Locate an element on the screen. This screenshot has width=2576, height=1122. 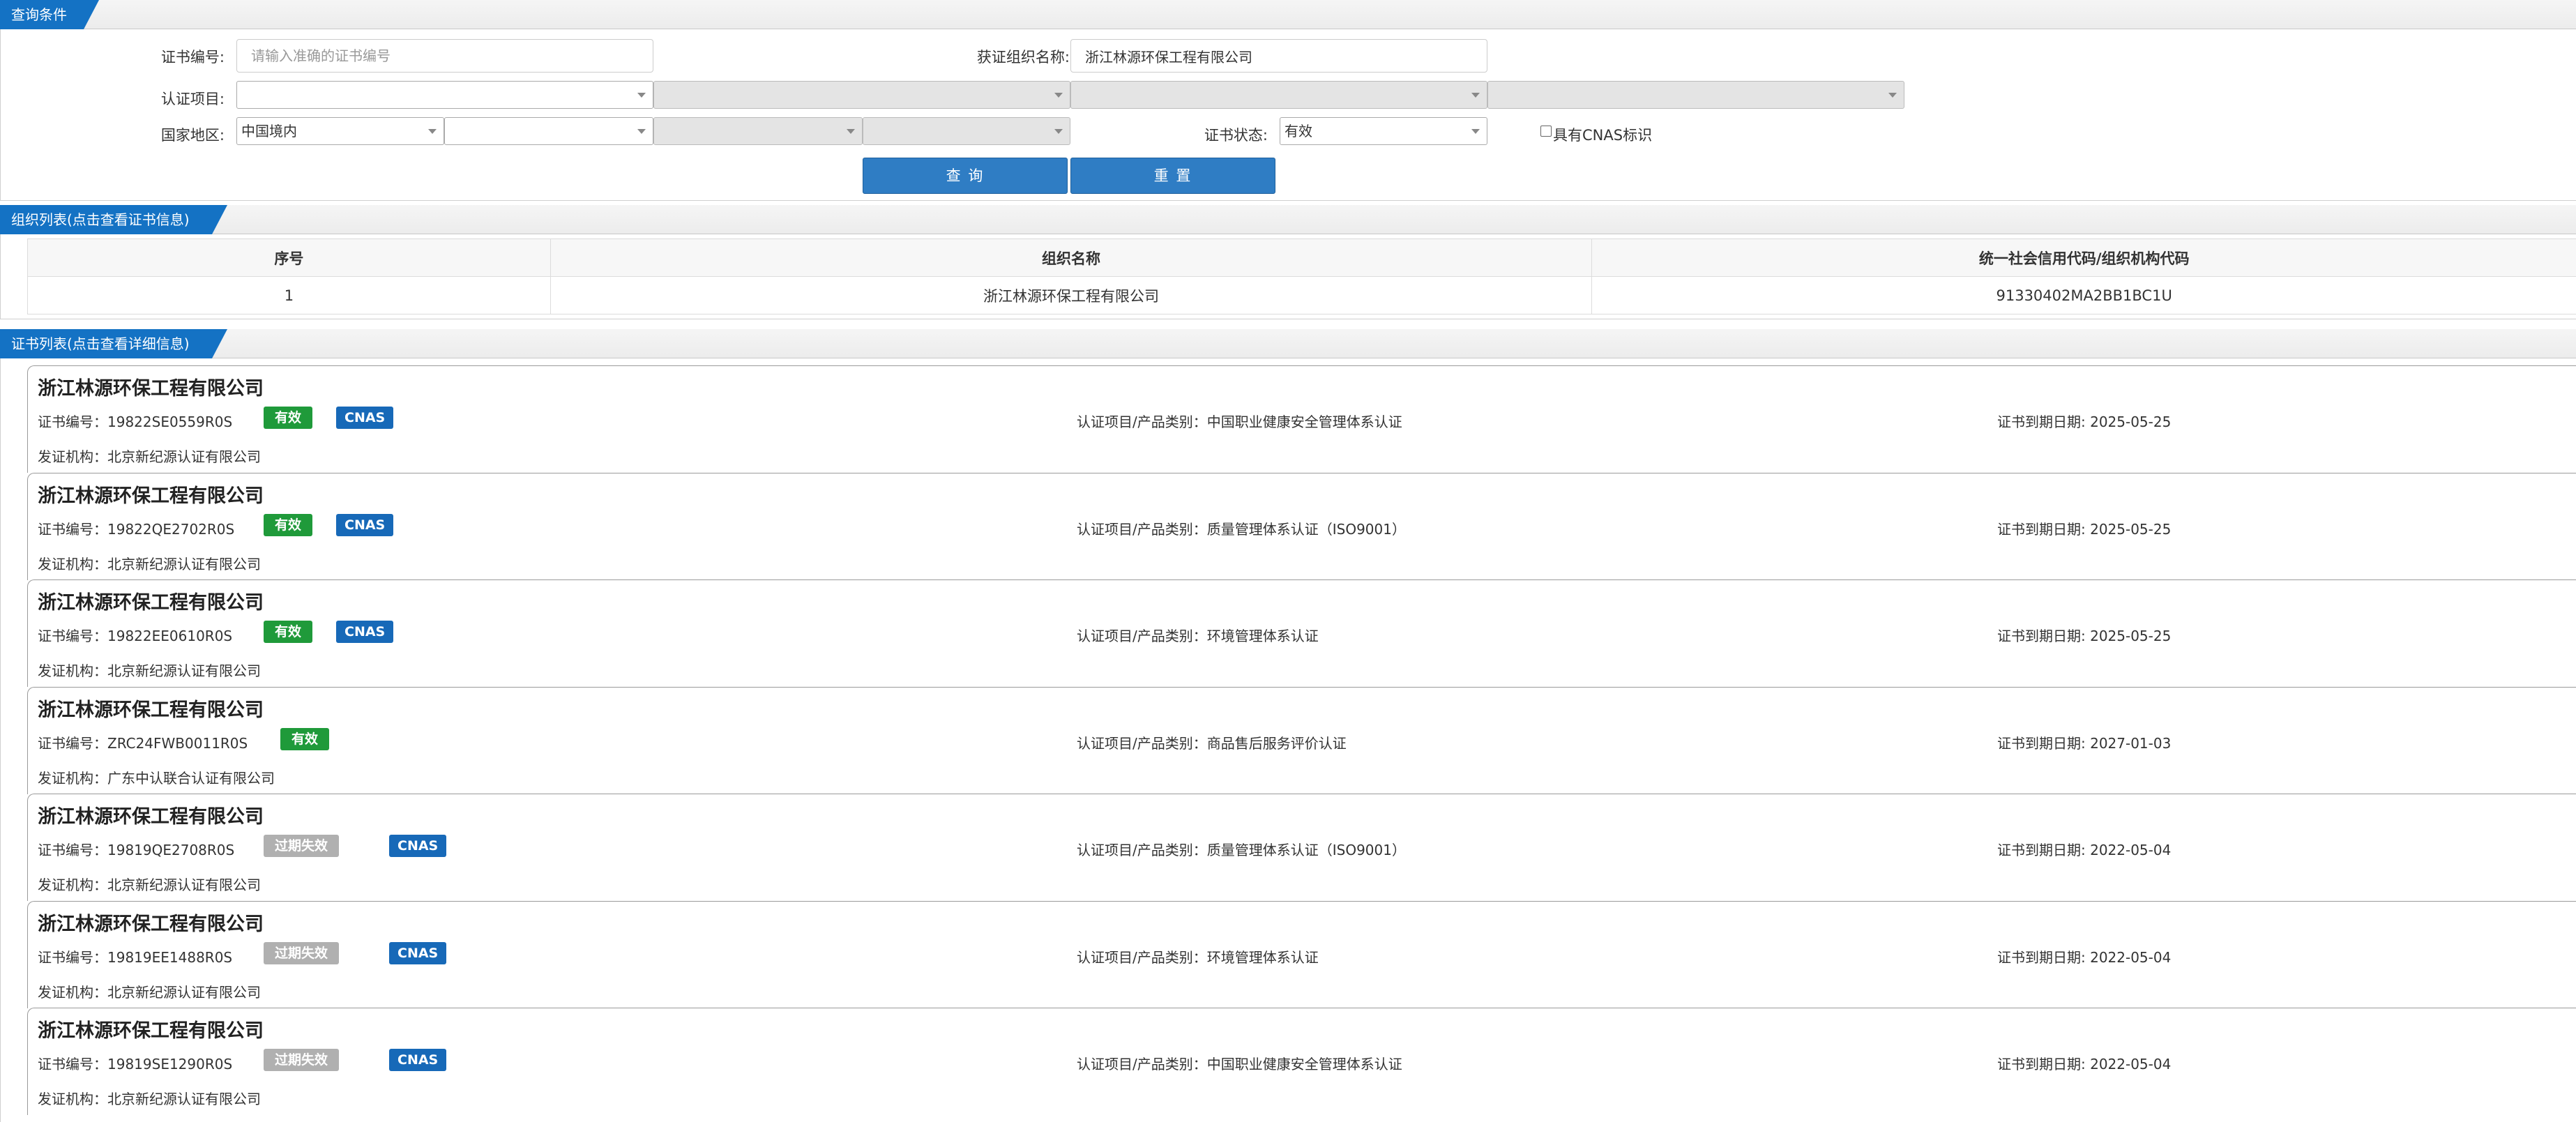
cert-number: 证书编号：19822QE2702R0S is located at coordinates (136, 529).